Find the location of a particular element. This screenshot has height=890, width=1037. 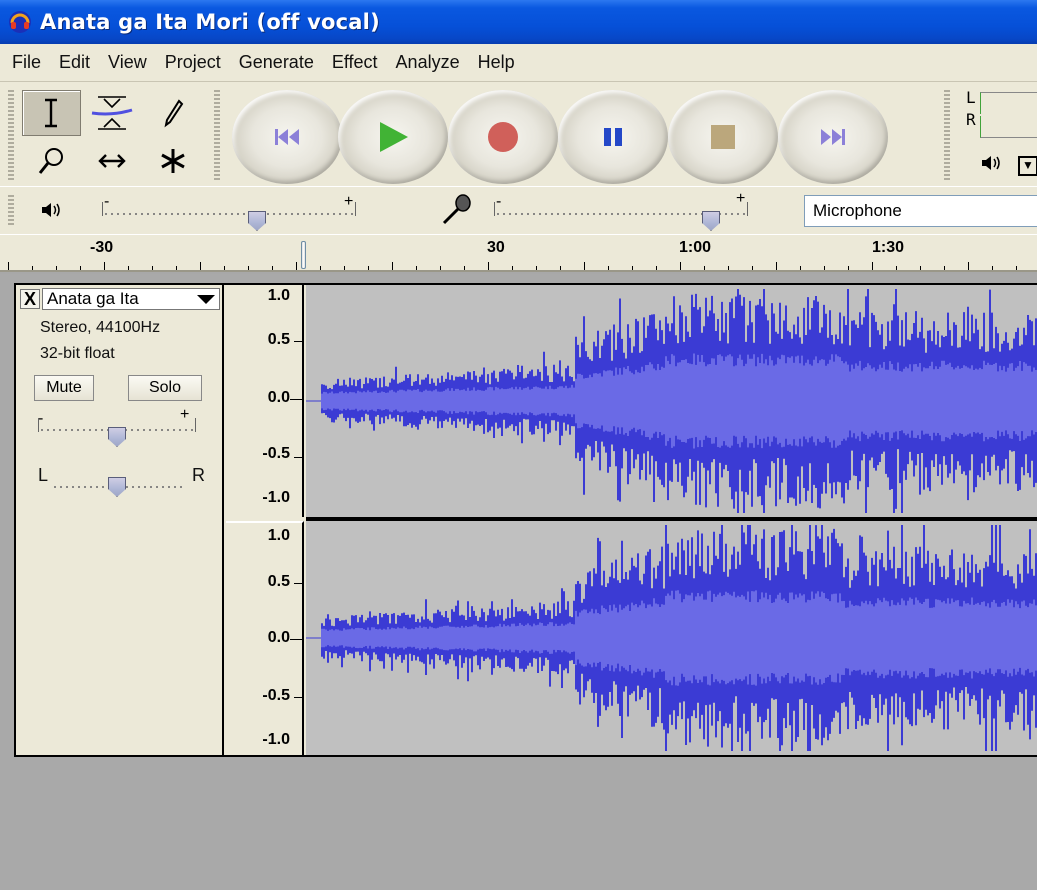

track-bit-depth: 32-bit float is located at coordinates (77, 353).